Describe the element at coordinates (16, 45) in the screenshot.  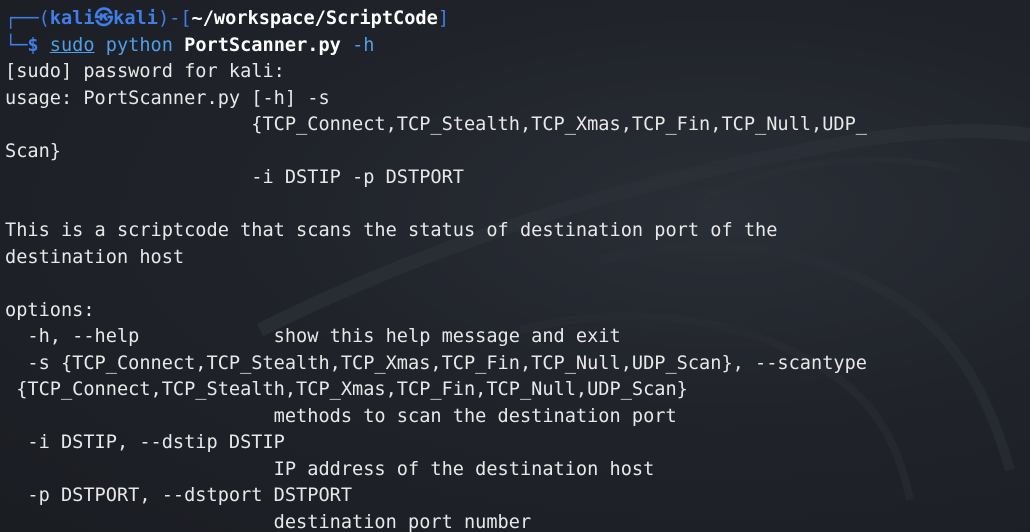
I see `prompt-corner: └─` at that location.